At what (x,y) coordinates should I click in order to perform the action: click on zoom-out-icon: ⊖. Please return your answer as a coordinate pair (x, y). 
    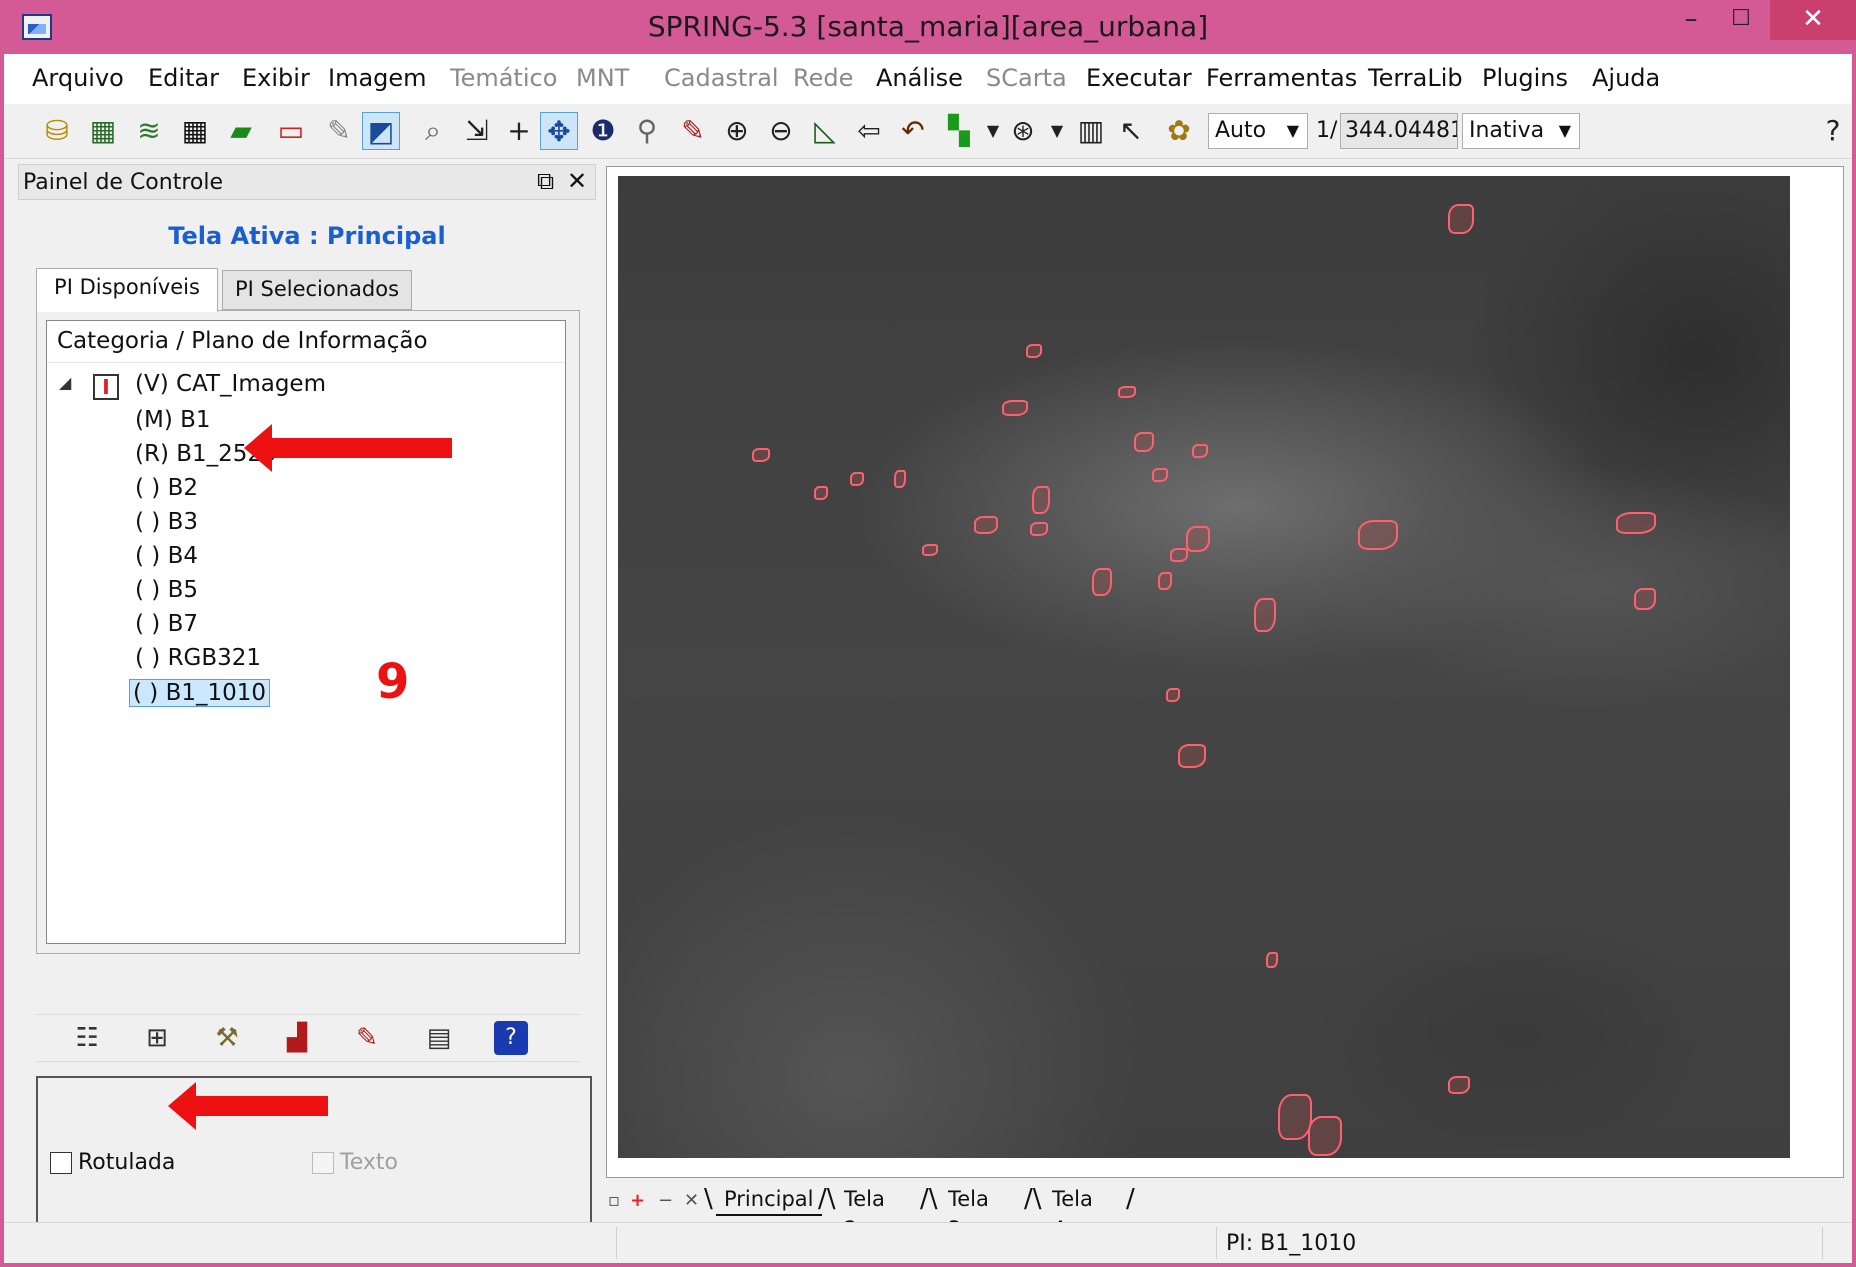
    Looking at the image, I should click on (781, 131).